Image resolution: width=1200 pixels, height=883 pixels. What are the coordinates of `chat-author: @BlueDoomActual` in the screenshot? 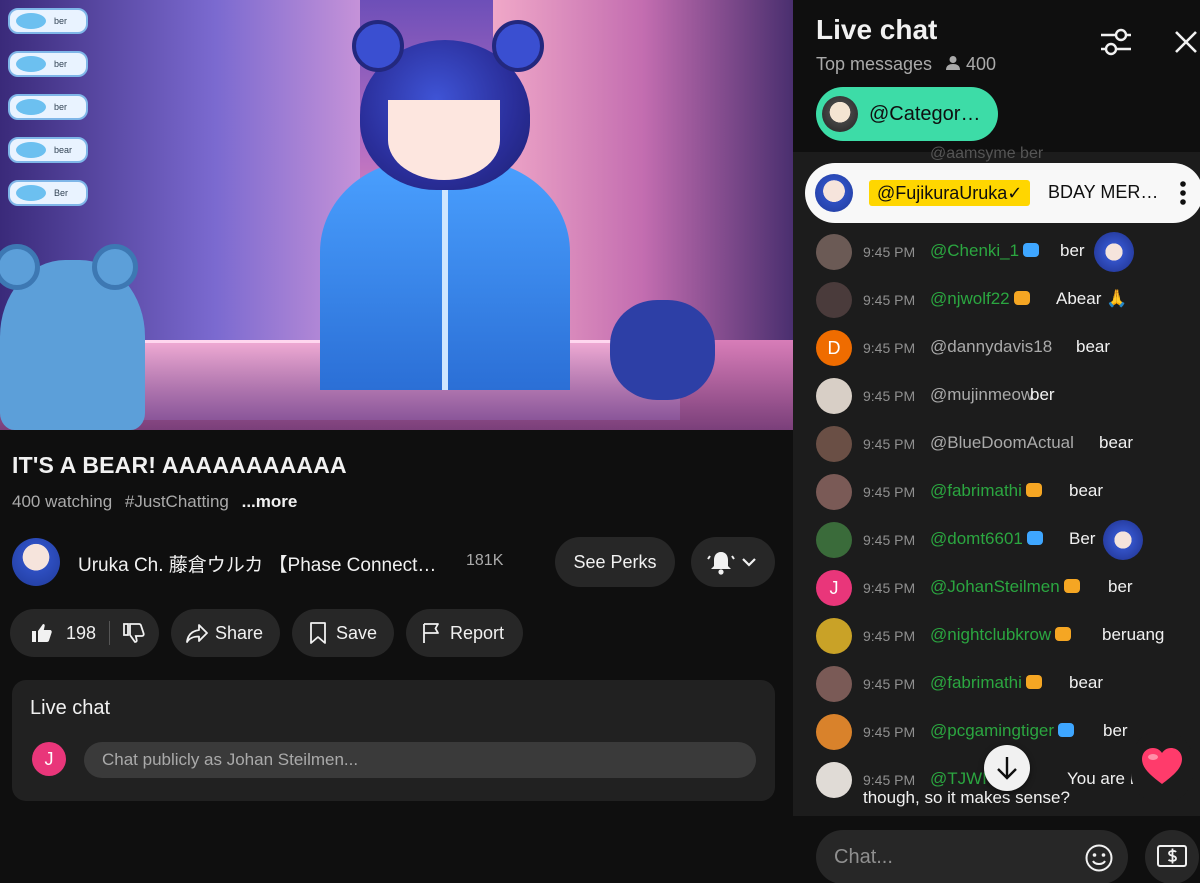 It's located at (1002, 443).